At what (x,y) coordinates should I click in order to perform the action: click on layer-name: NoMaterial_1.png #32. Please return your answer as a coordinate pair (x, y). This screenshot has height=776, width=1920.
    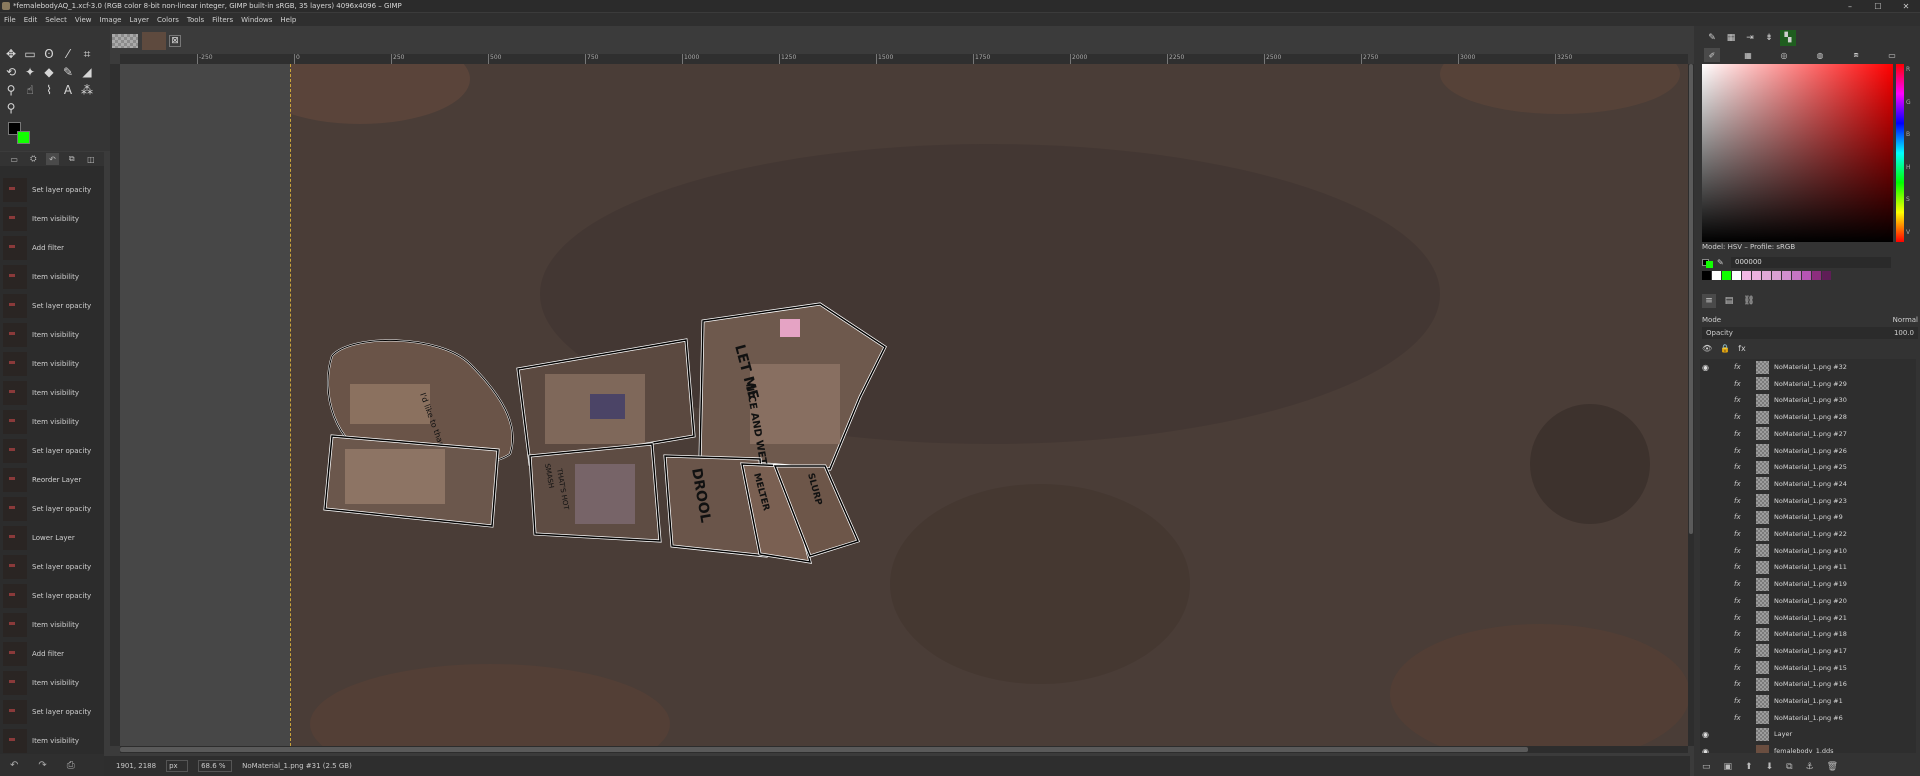
    Looking at the image, I should click on (1810, 367).